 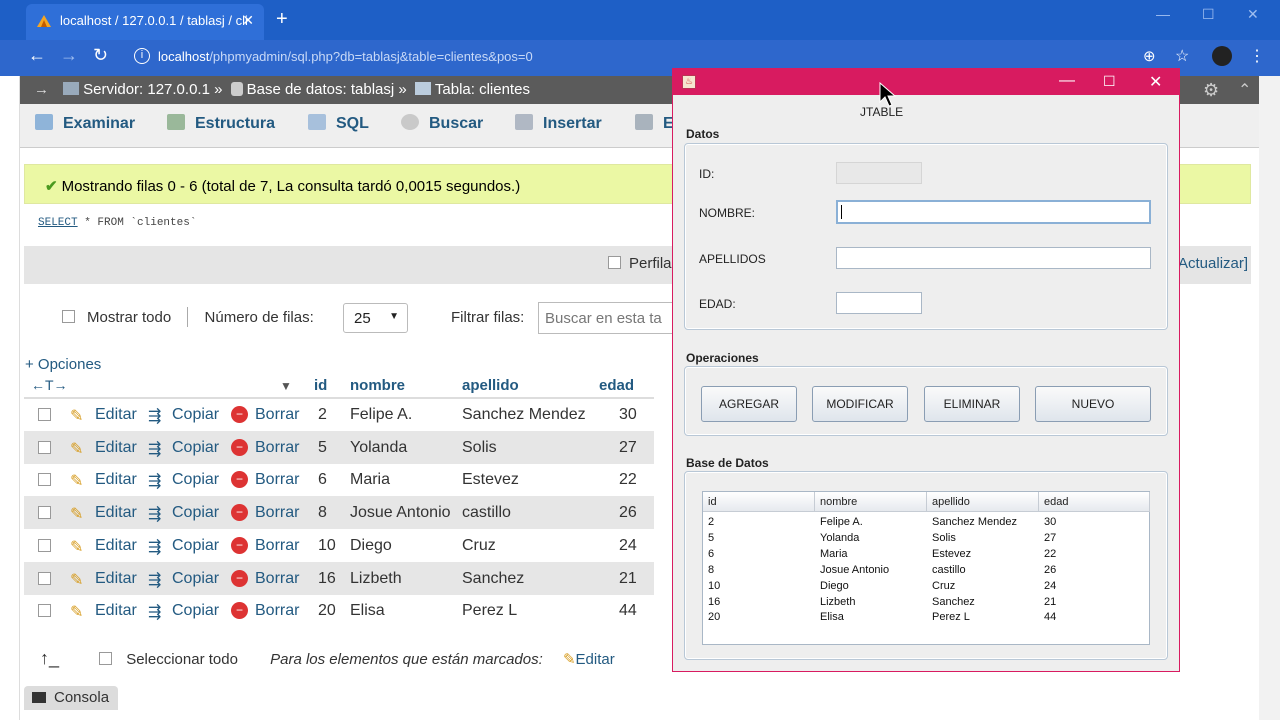 I want to click on jtable-cell: 10, so click(x=714, y=586).